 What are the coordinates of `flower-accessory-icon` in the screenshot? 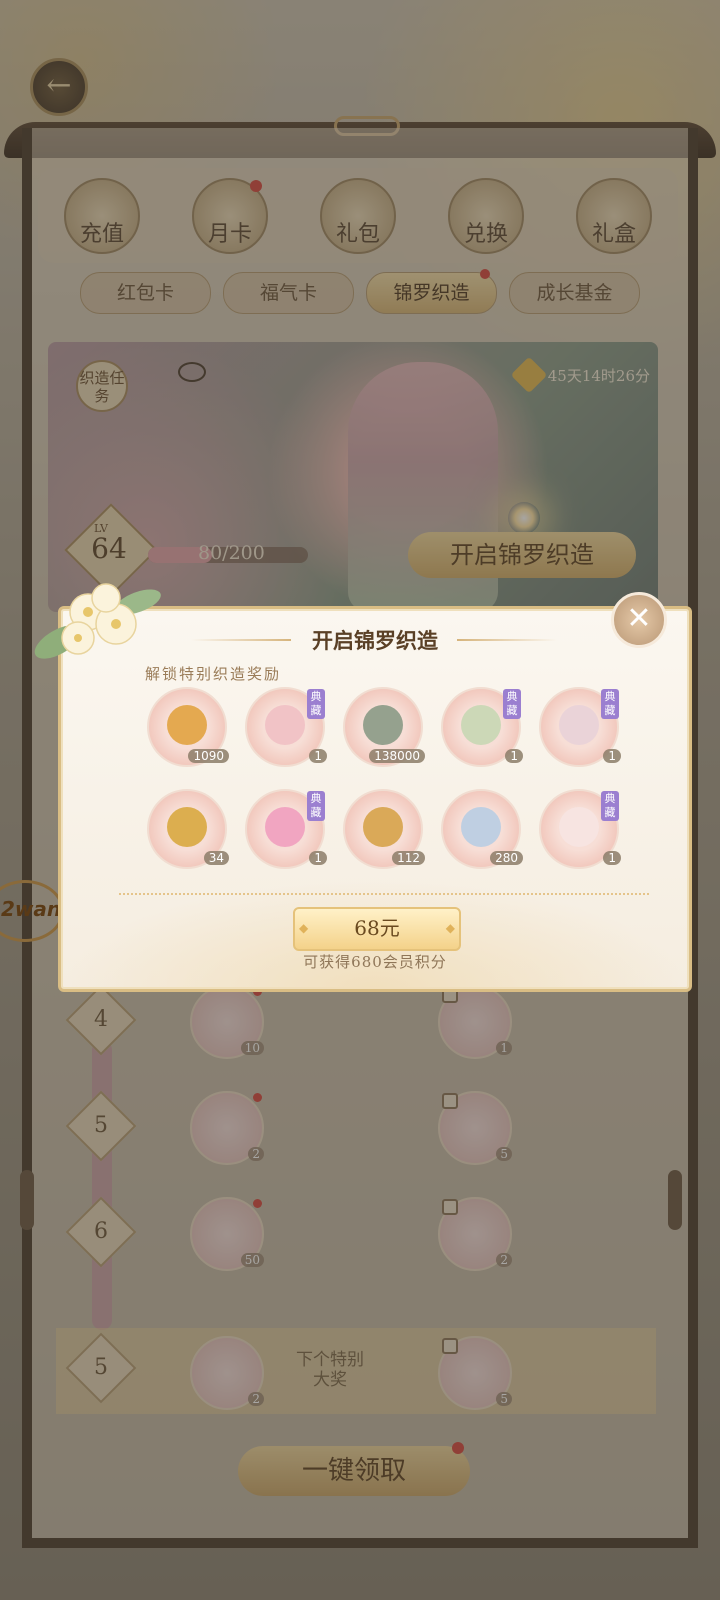 It's located at (481, 725).